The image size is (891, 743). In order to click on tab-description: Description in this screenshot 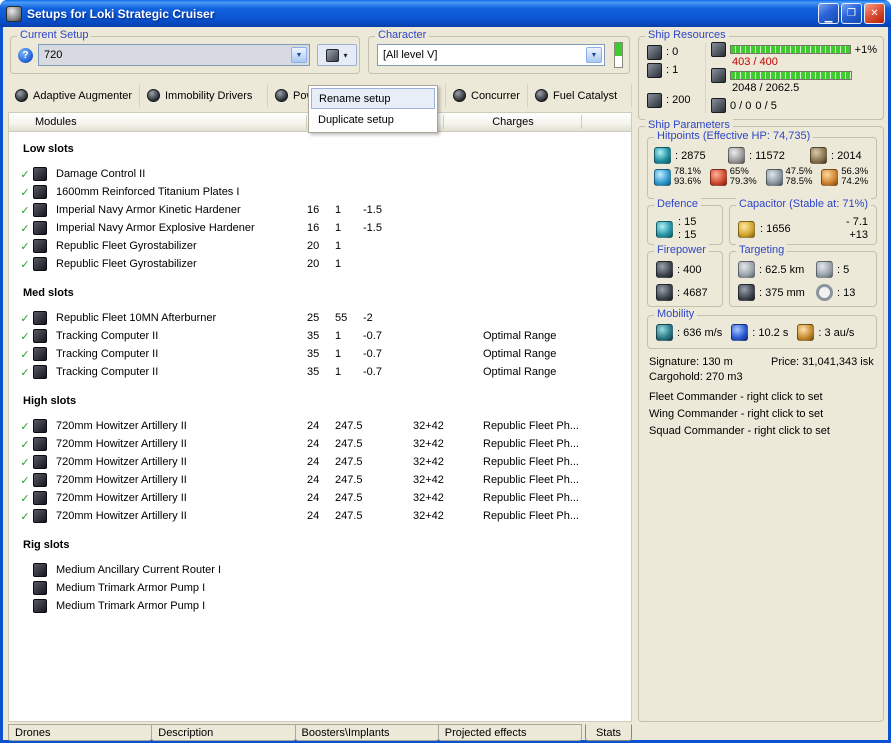, I will do `click(223, 732)`.